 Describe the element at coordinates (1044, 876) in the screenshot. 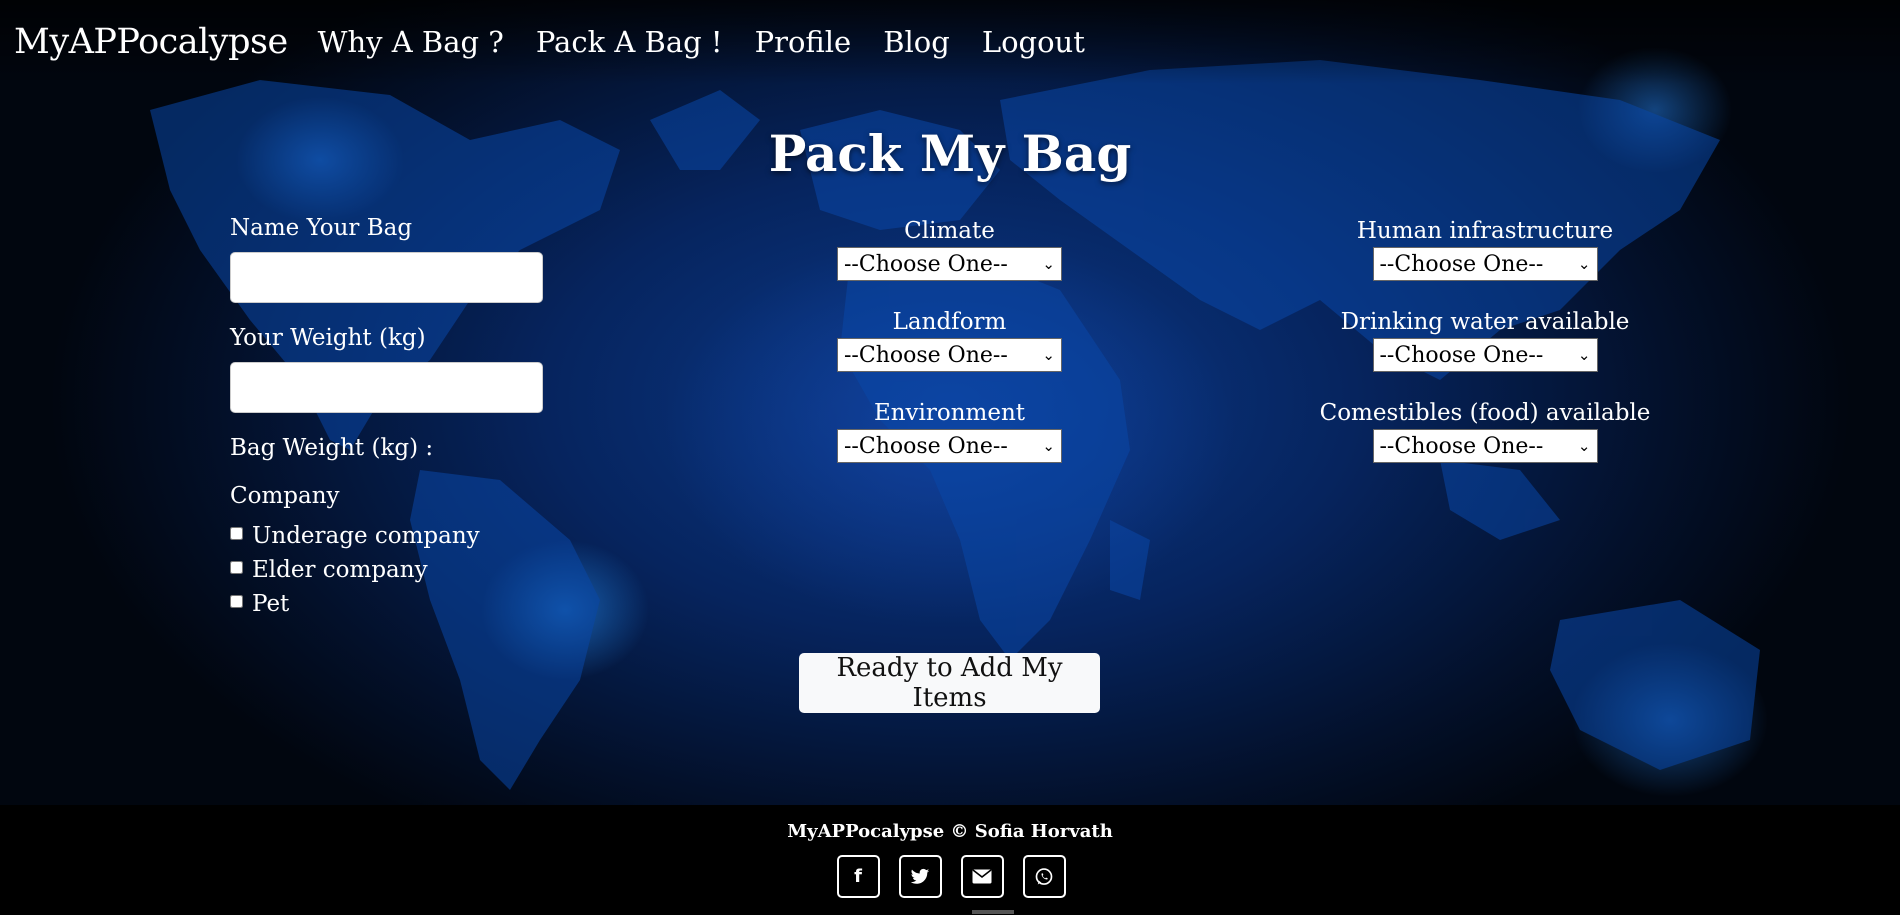

I see `whatsapp-icon` at that location.